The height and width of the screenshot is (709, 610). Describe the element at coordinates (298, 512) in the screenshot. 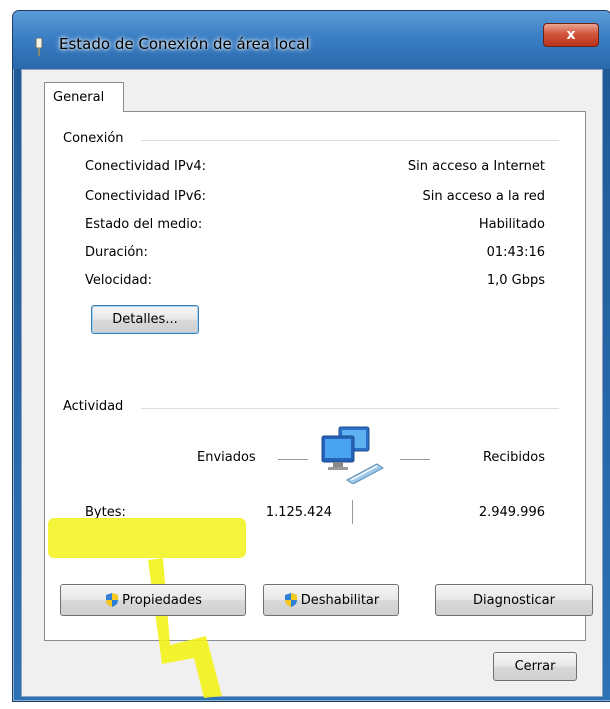

I see `bytes-sent-value: 1.125.424` at that location.